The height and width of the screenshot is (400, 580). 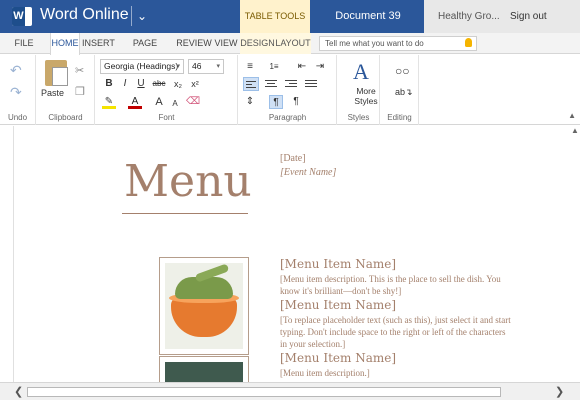 What do you see at coordinates (13, 254) in the screenshot?
I see `page-margin-line` at bounding box center [13, 254].